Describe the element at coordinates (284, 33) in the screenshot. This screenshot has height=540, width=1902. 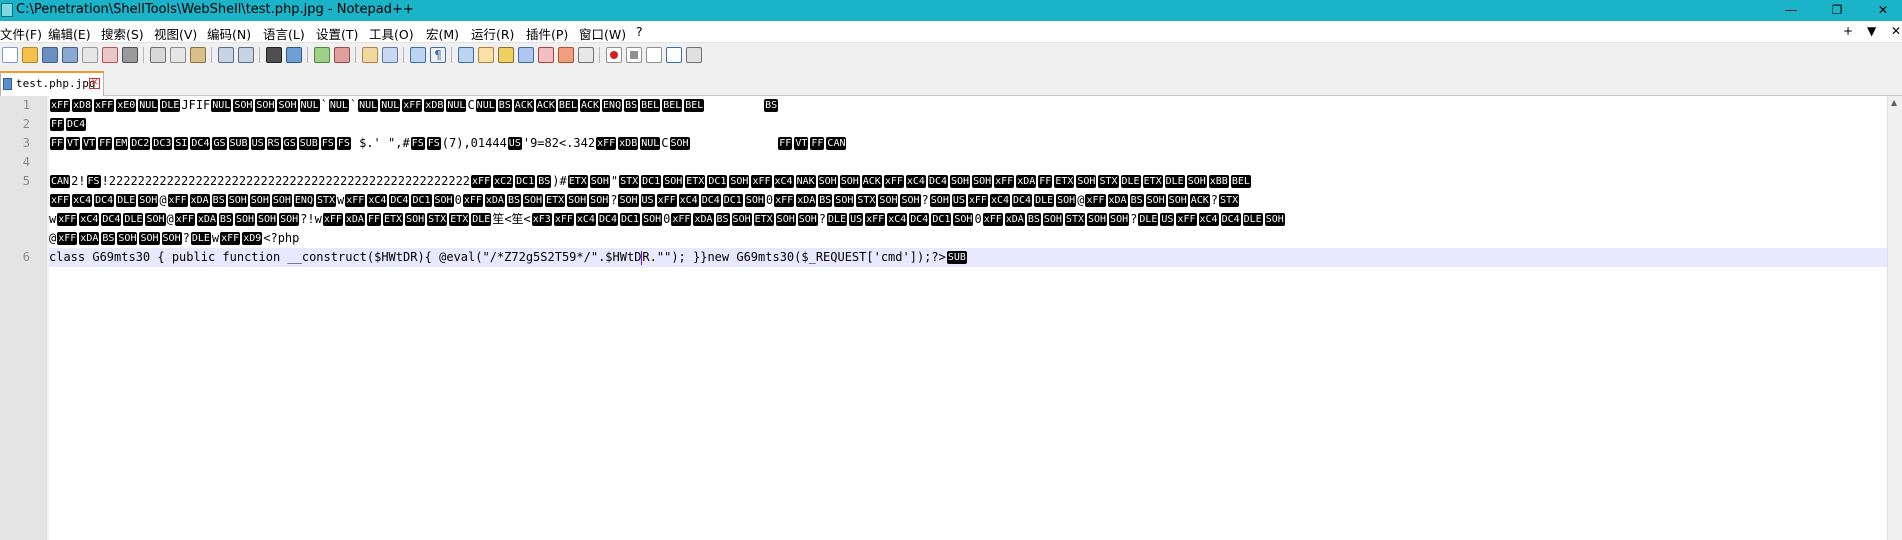
I see `menu-language: 语言(L)` at that location.